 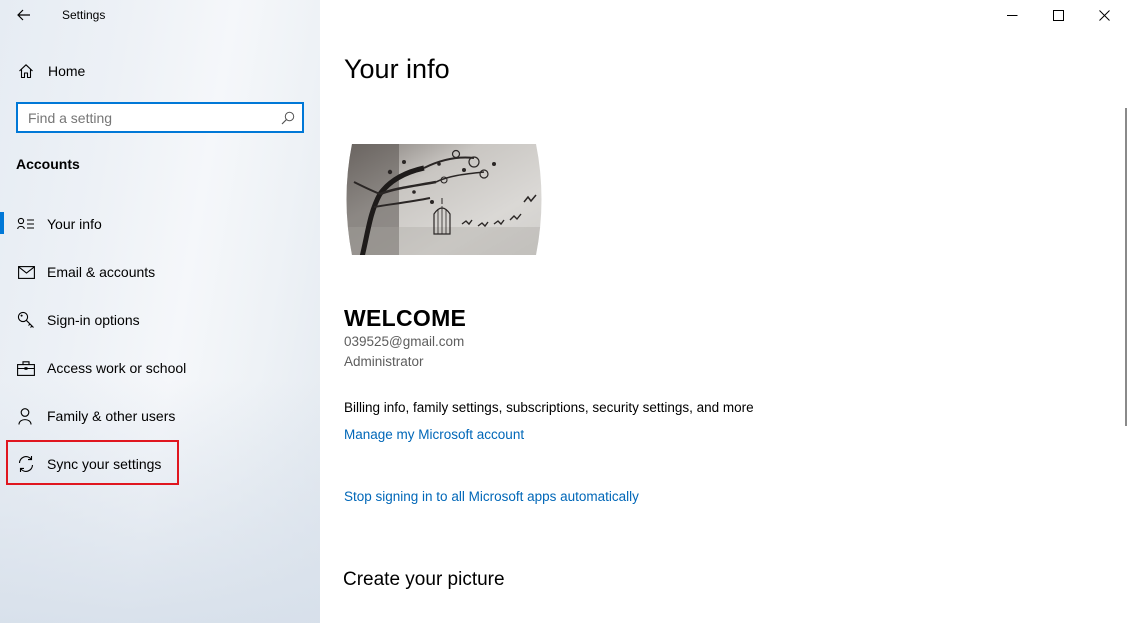 I want to click on sidebar-item-email-accounts: Email & accounts, so click(x=160, y=272).